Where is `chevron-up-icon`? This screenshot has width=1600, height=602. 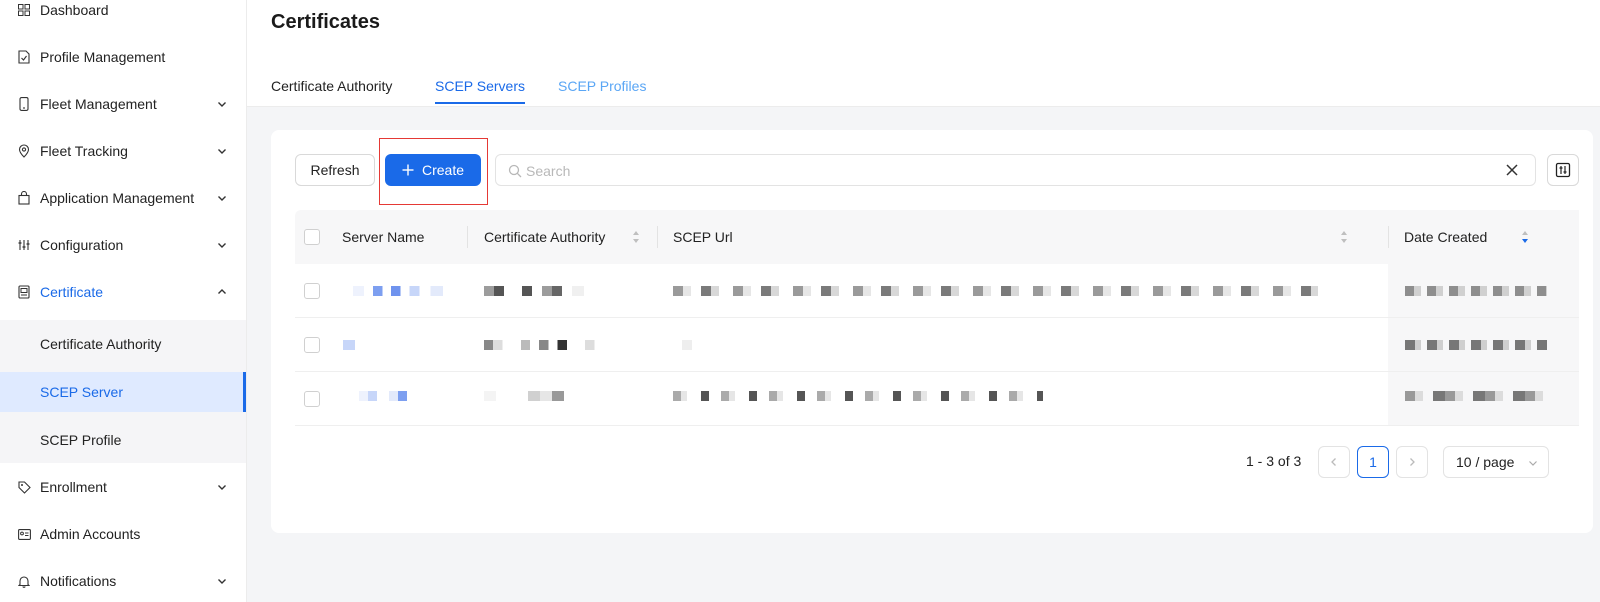
chevron-up-icon is located at coordinates (222, 291).